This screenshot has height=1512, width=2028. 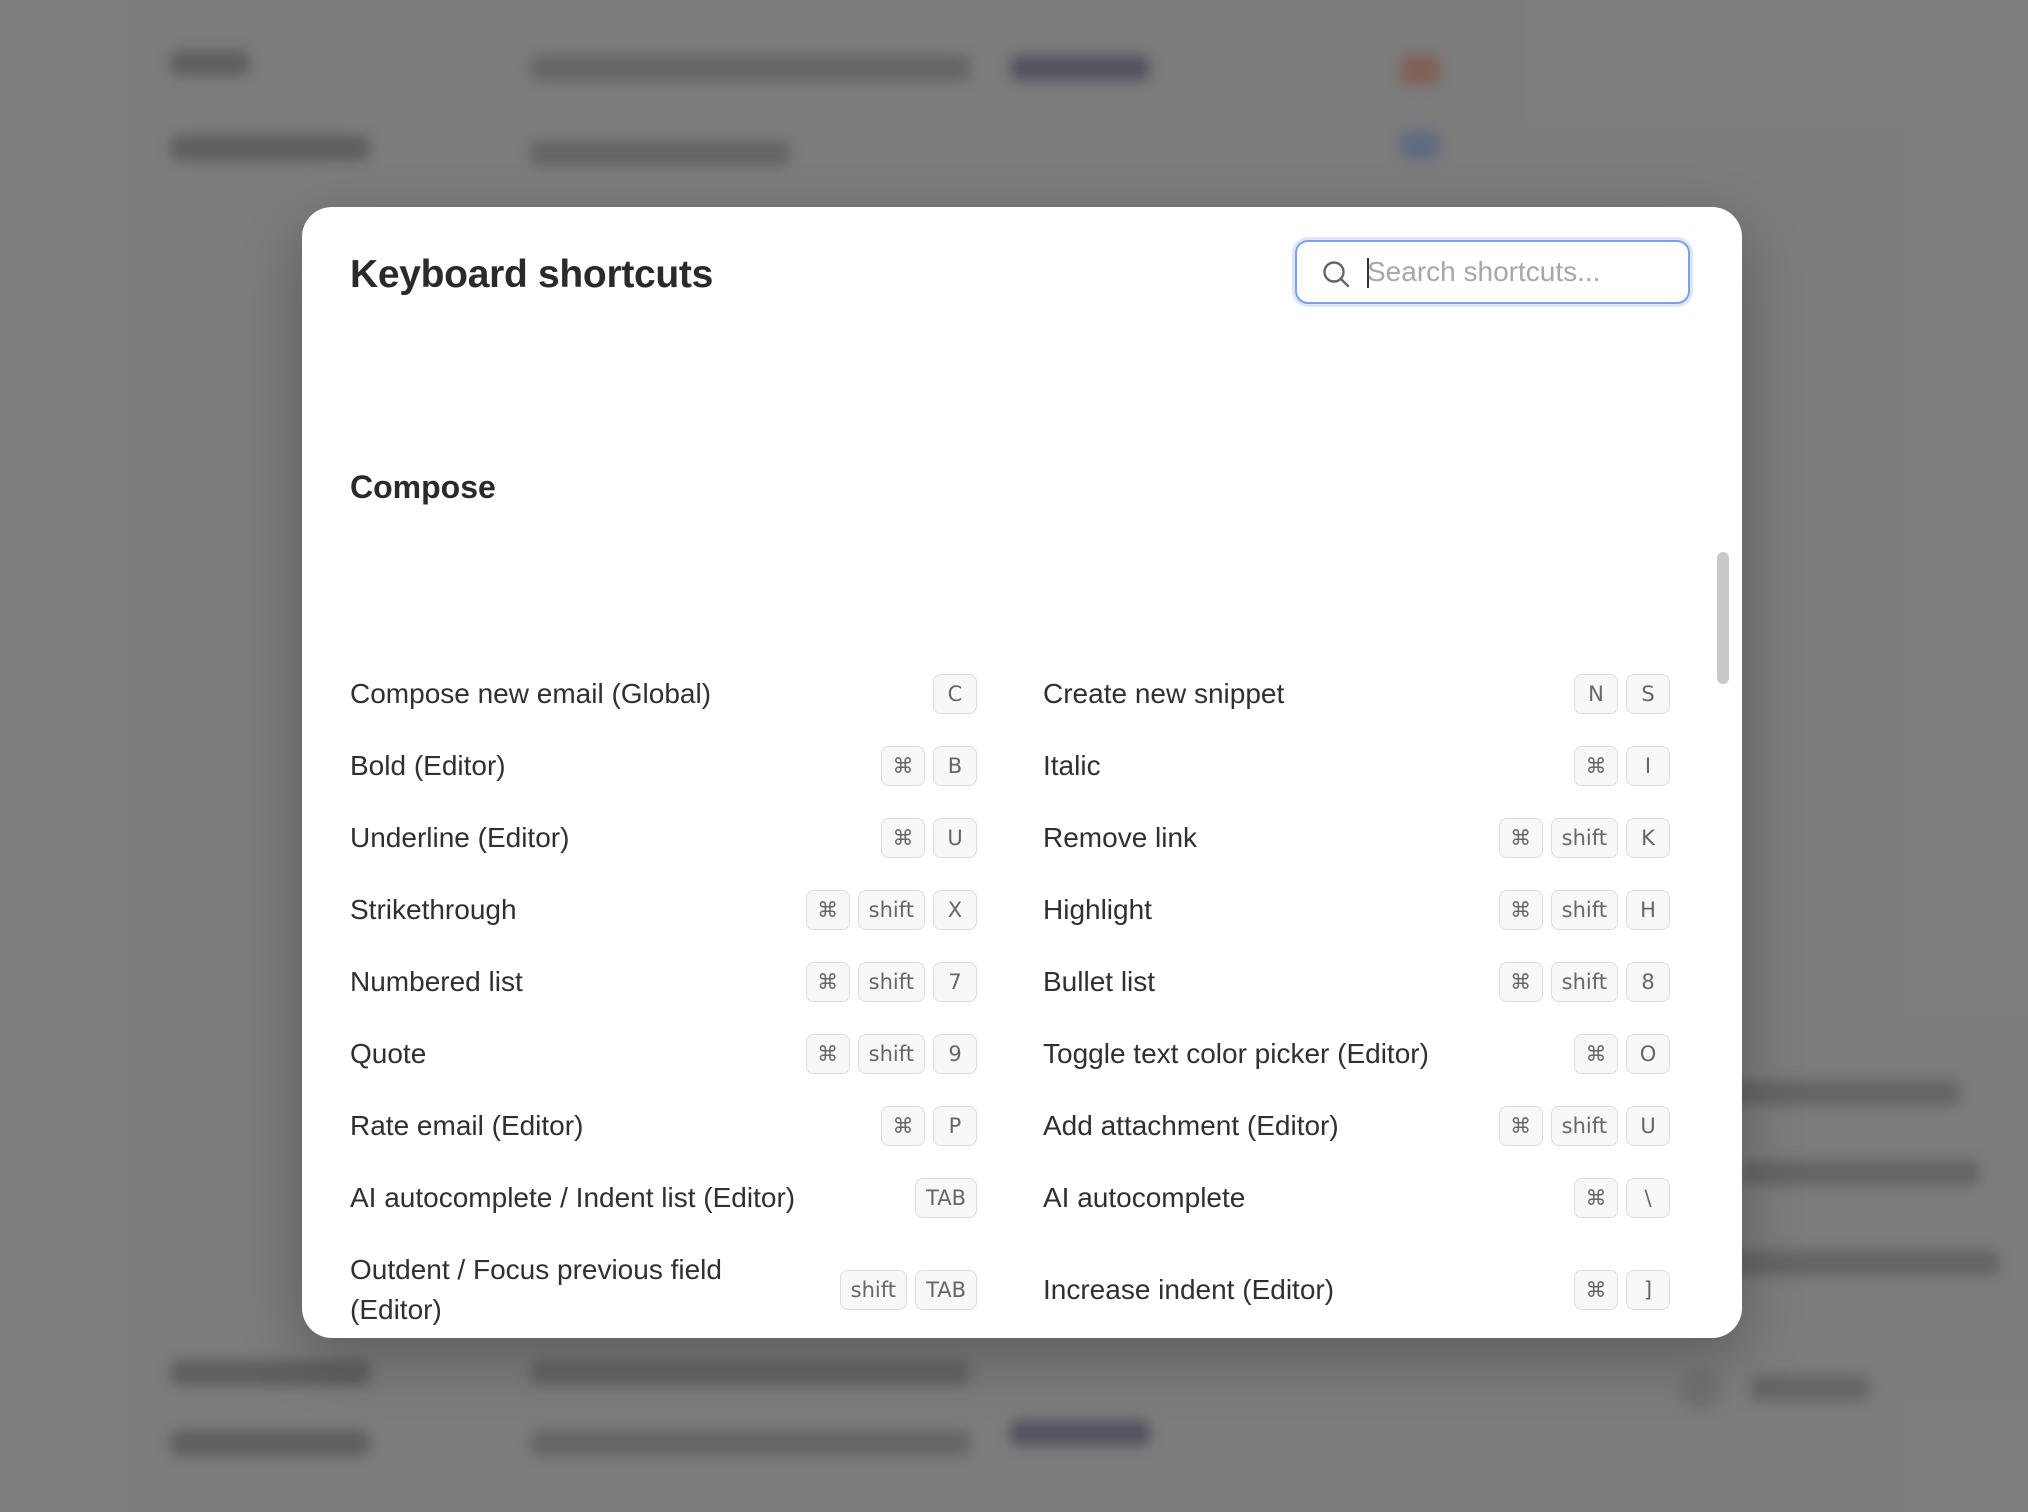 I want to click on shortcut-row: AI autocomplete ⌘ \, so click(x=1356, y=1198).